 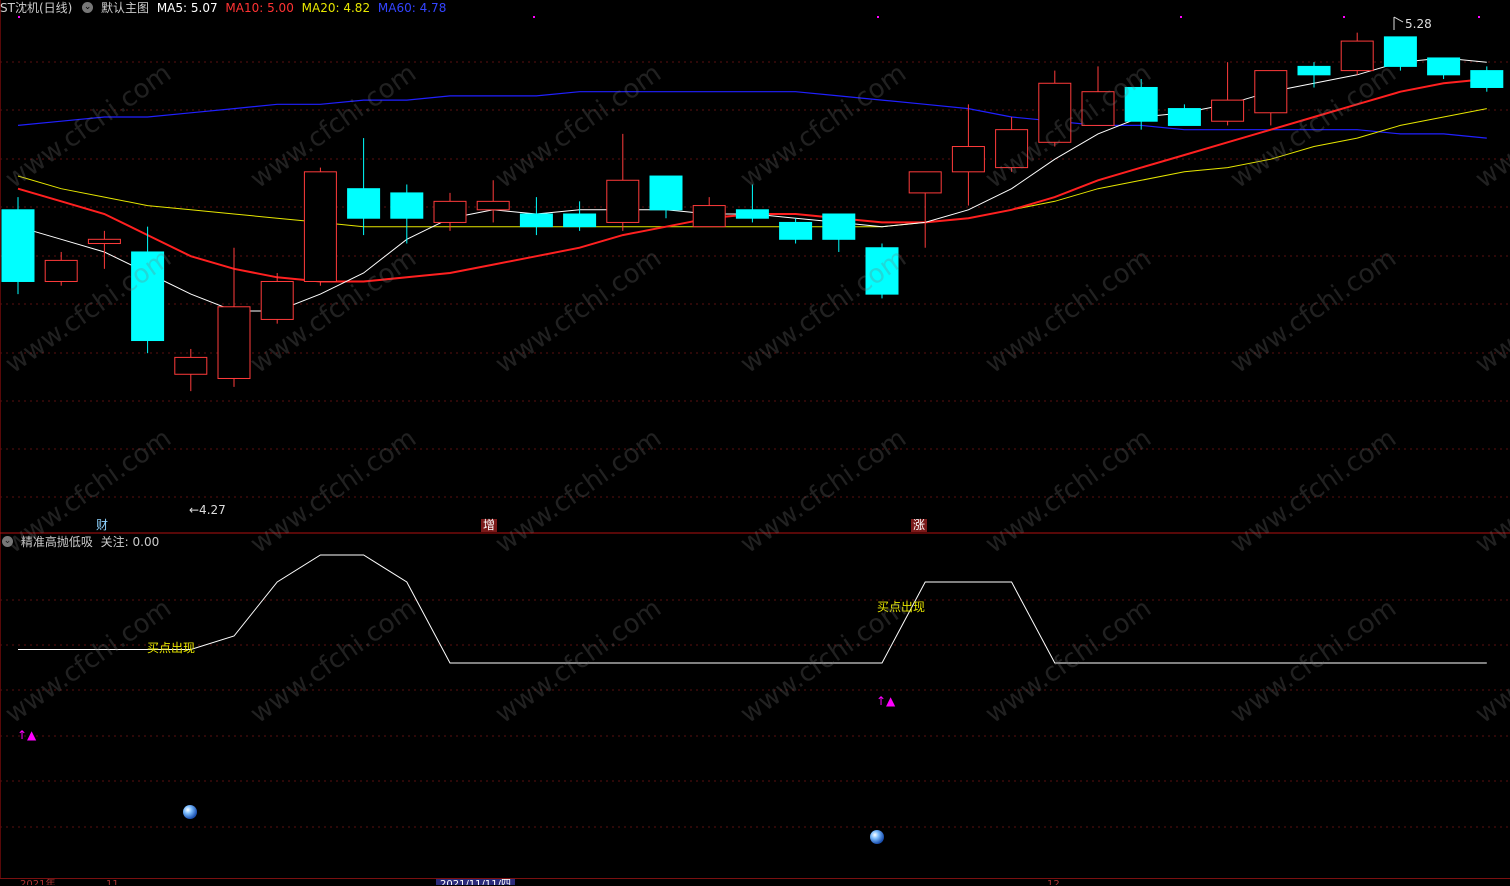 What do you see at coordinates (476, 882) in the screenshot?
I see `date-highlight: 2021/11/11/四` at bounding box center [476, 882].